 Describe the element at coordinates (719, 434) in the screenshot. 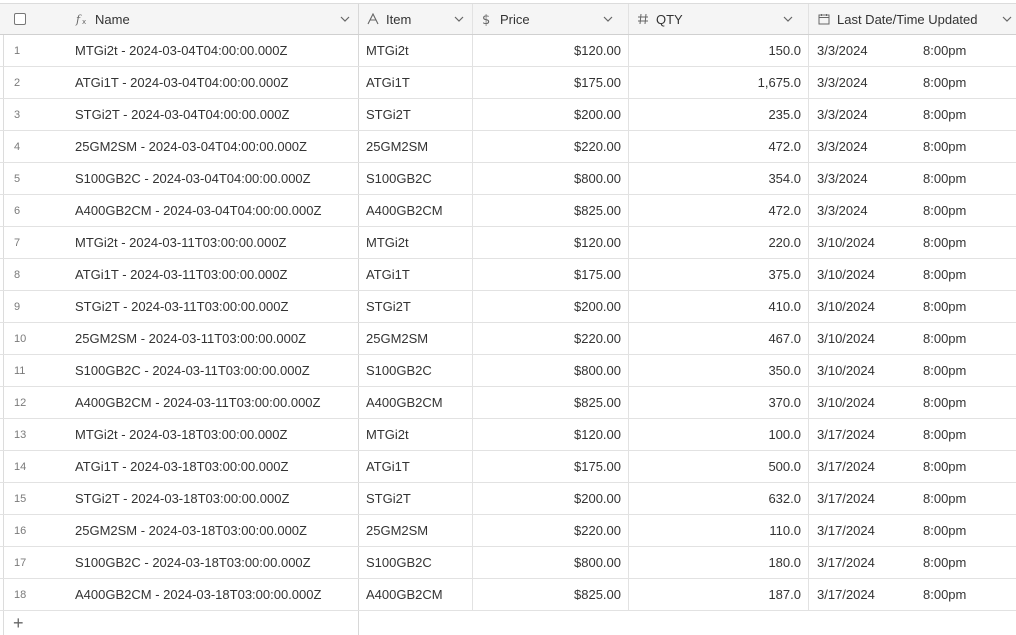

I see `qty-cell: 100.0` at that location.